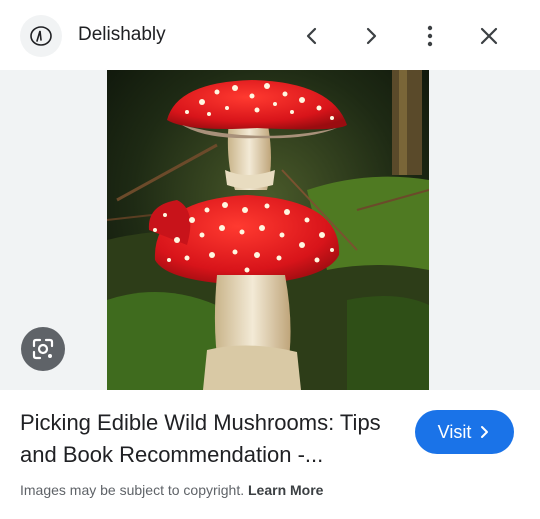 This screenshot has height=519, width=540. I want to click on lens-search-button, so click(43, 349).